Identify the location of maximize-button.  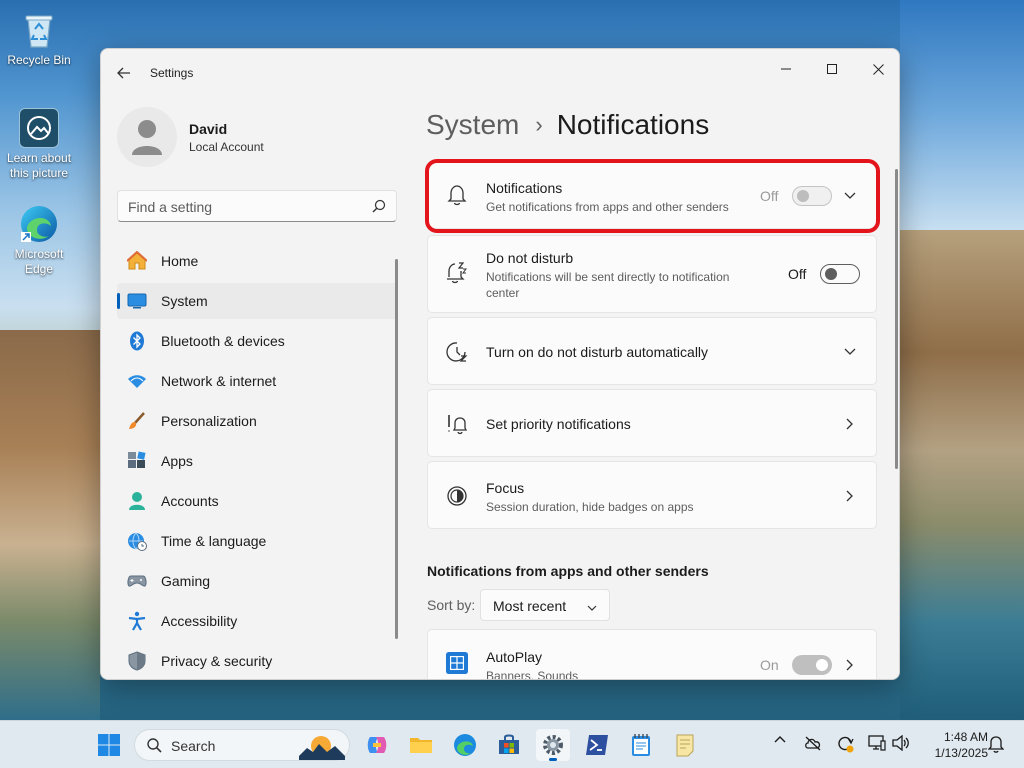
(832, 69).